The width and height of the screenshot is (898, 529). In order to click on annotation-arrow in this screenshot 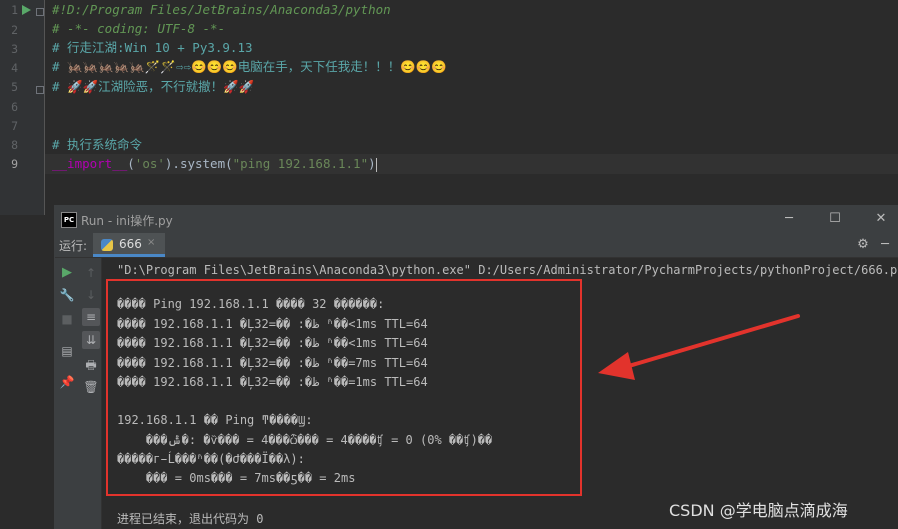, I will do `click(699, 347)`.